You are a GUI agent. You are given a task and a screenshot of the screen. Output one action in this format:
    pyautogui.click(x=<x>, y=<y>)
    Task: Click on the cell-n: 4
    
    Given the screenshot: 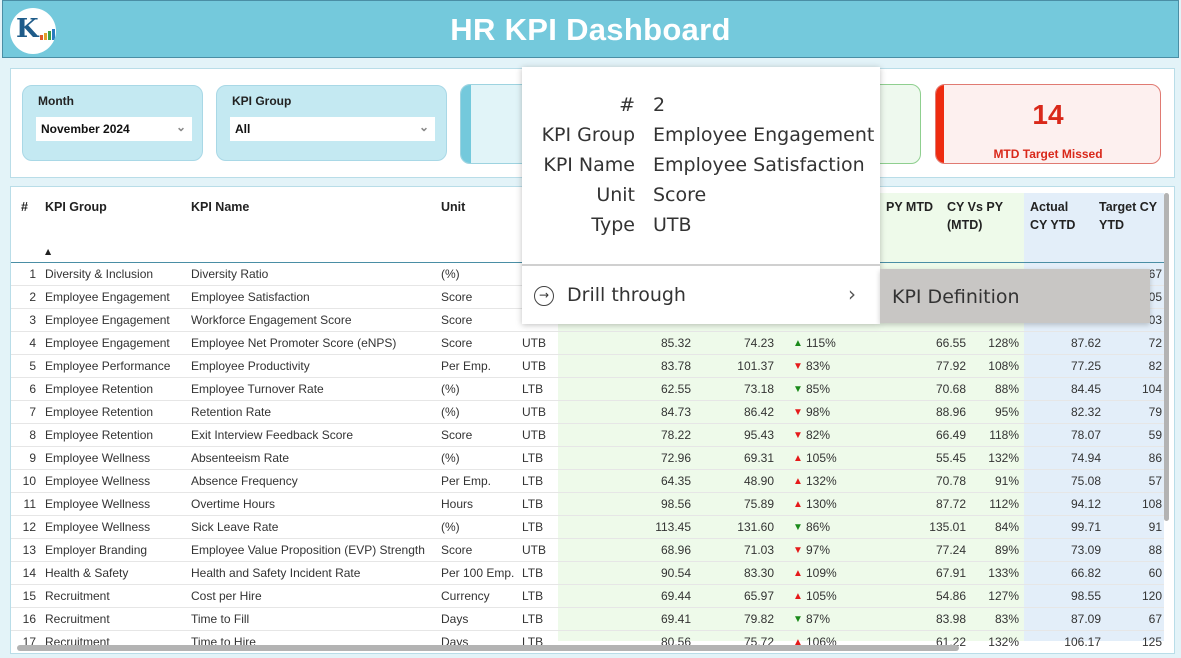 What is the action you would take?
    pyautogui.click(x=32, y=343)
    